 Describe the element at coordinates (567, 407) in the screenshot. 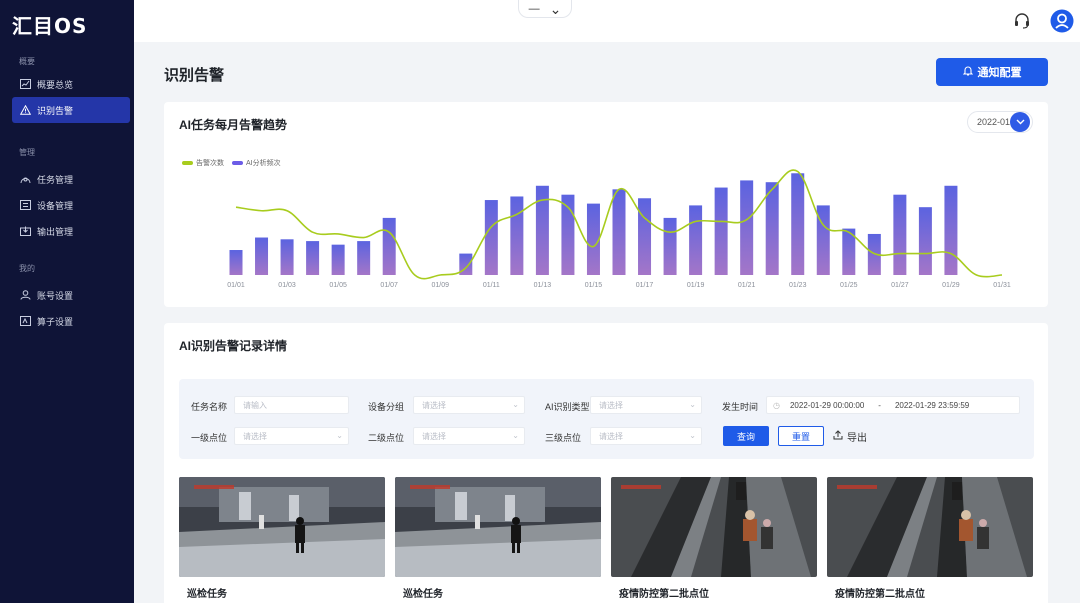

I see `ai-type-label: AI识别类型` at that location.